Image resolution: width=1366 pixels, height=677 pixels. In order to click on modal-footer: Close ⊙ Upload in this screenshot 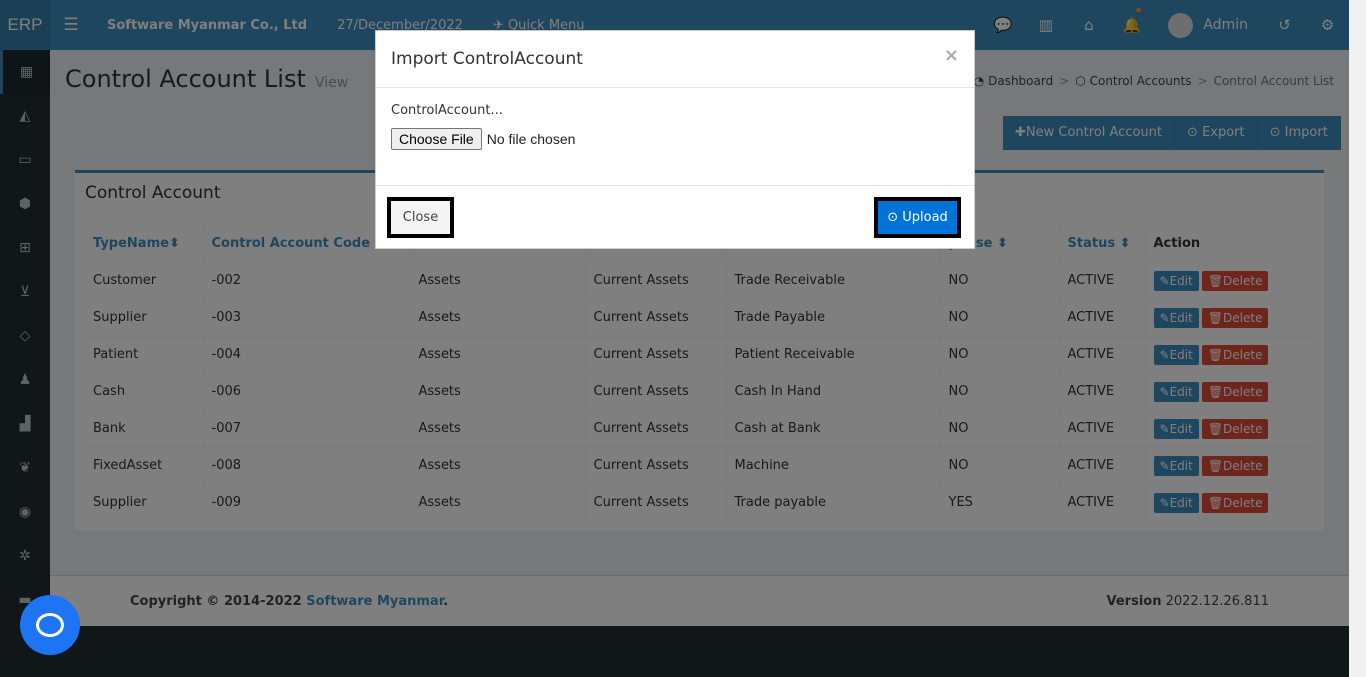, I will do `click(675, 217)`.